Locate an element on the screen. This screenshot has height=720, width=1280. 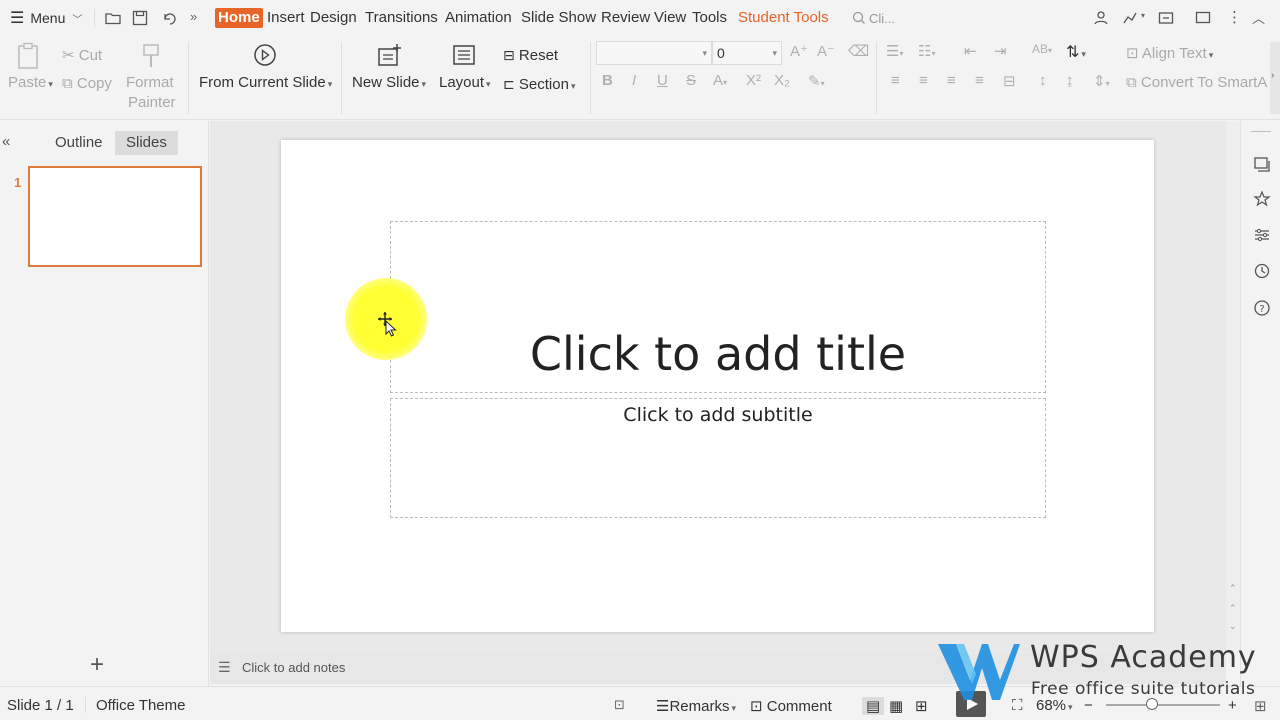
align-text-button: ⊡ Align Text ▾ is located at coordinates (1169, 53).